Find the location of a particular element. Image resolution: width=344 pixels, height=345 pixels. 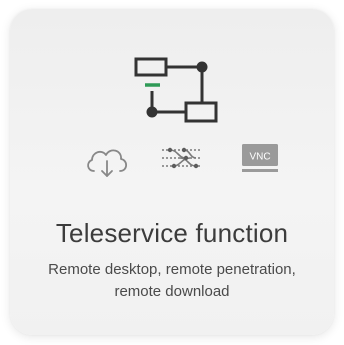

cloud-download-icon is located at coordinates (107, 161).